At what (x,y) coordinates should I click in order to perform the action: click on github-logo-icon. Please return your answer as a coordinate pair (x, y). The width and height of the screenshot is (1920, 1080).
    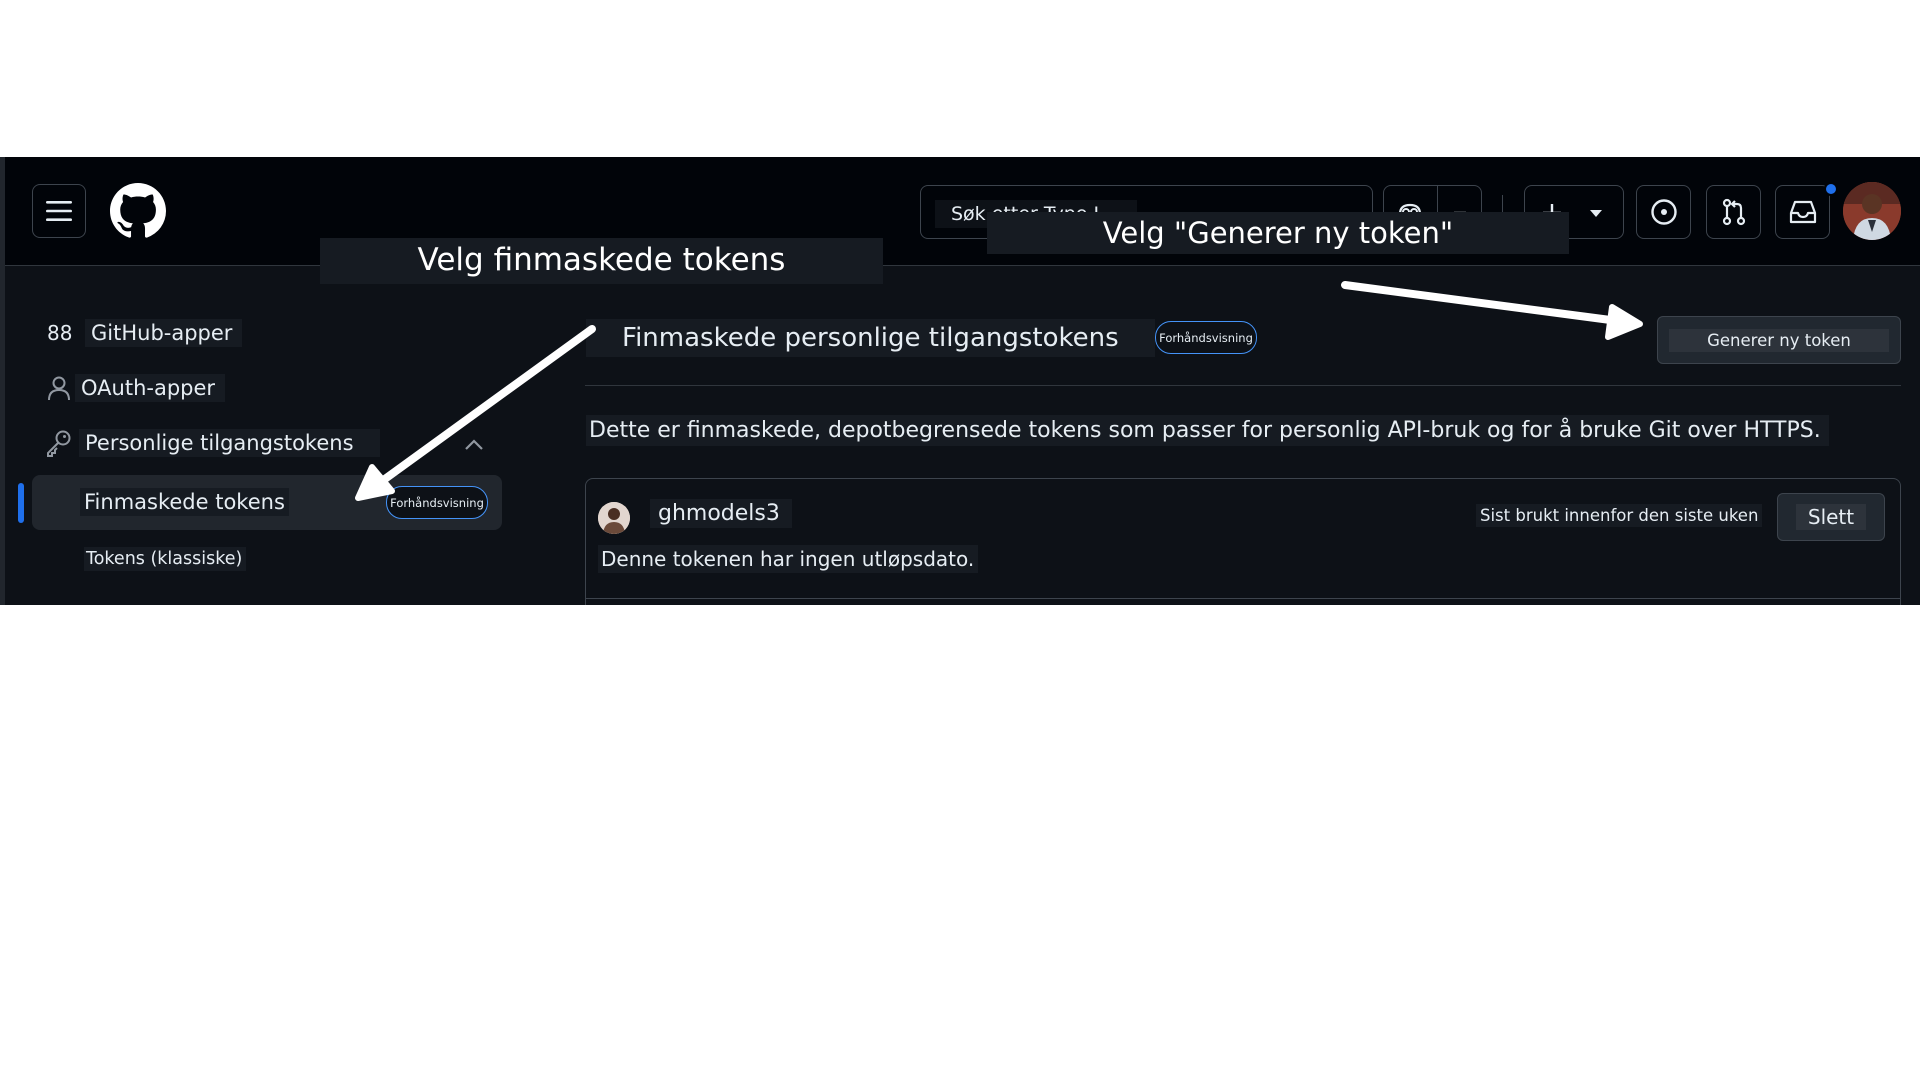
    Looking at the image, I should click on (138, 210).